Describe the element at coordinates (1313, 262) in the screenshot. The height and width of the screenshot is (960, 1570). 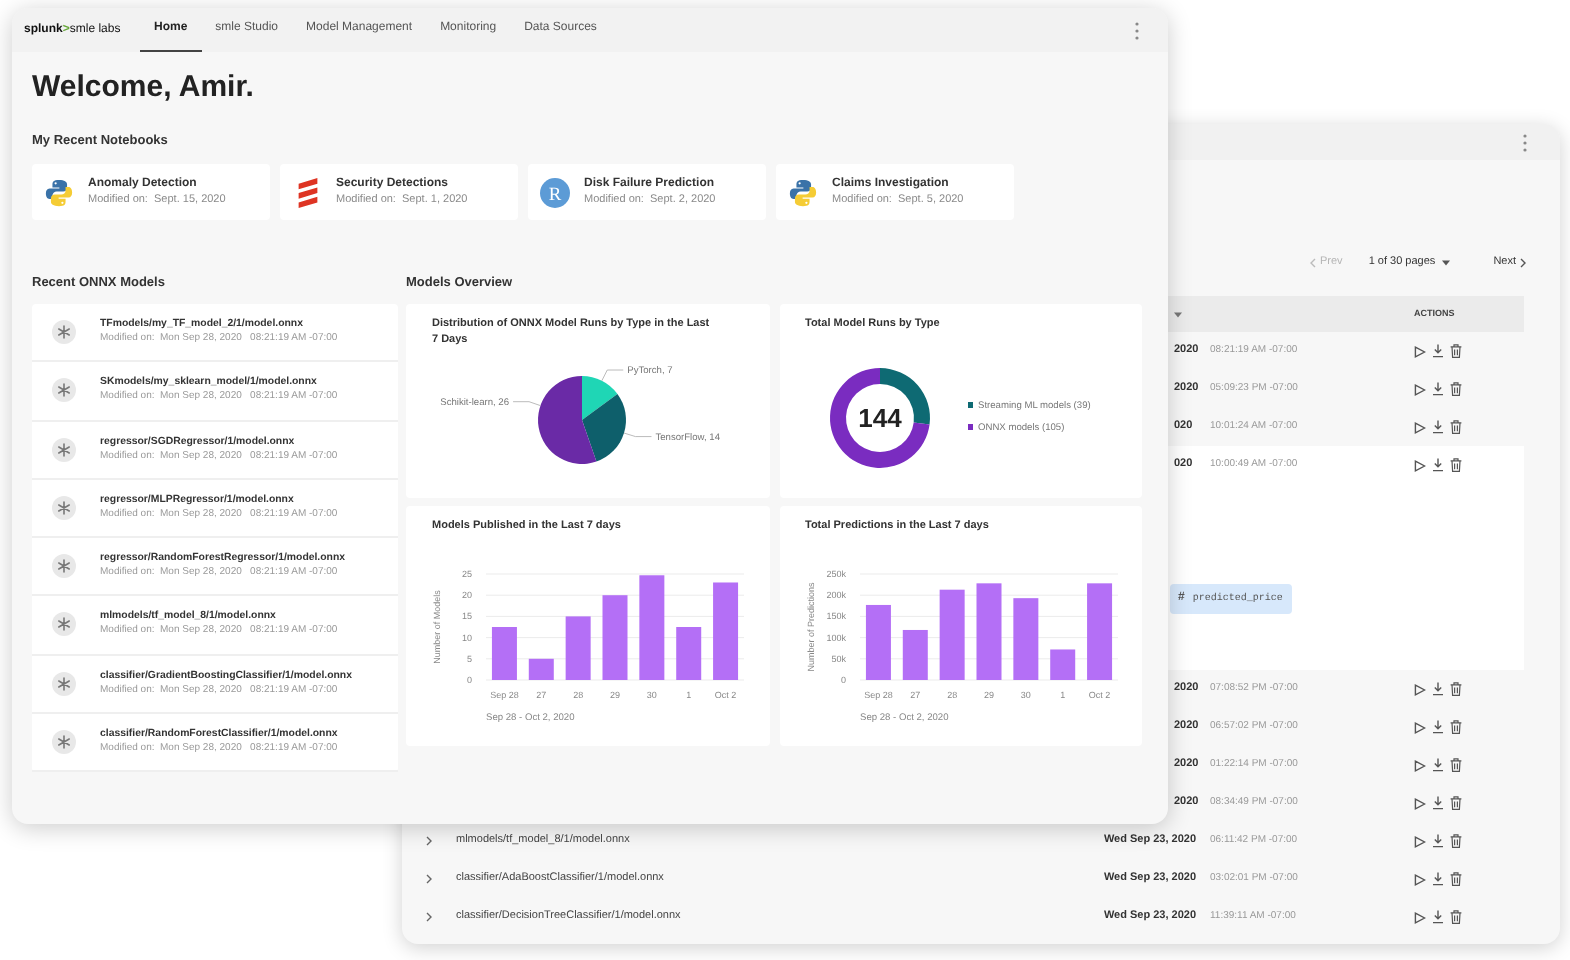
I see `chevron-left-icon` at that location.